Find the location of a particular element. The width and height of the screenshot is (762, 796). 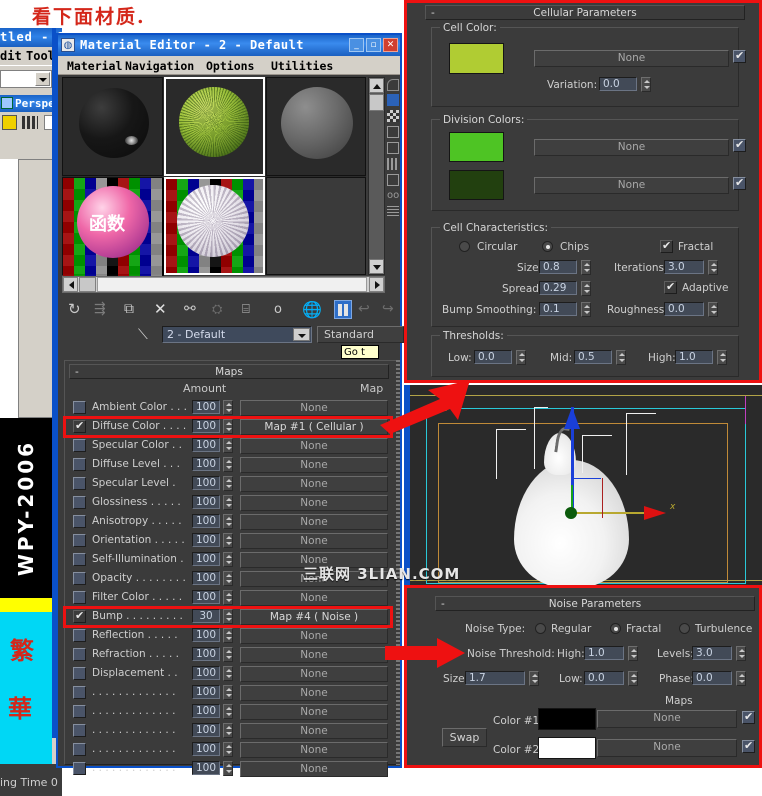

material-name-dropdown-icon is located at coordinates (301, 334).